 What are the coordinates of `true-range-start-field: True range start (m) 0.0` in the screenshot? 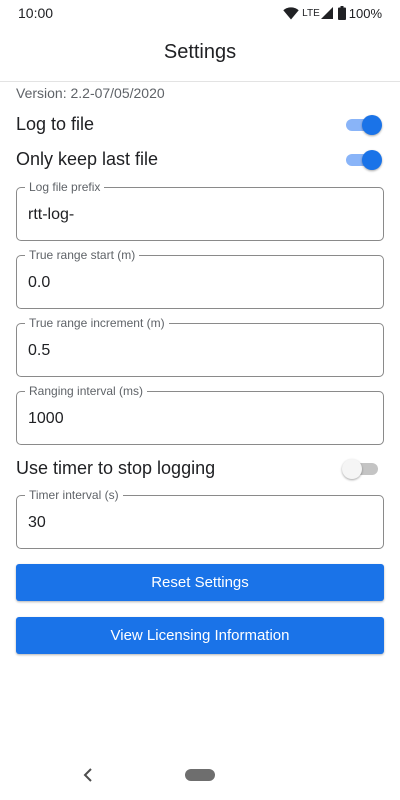 It's located at (200, 278).